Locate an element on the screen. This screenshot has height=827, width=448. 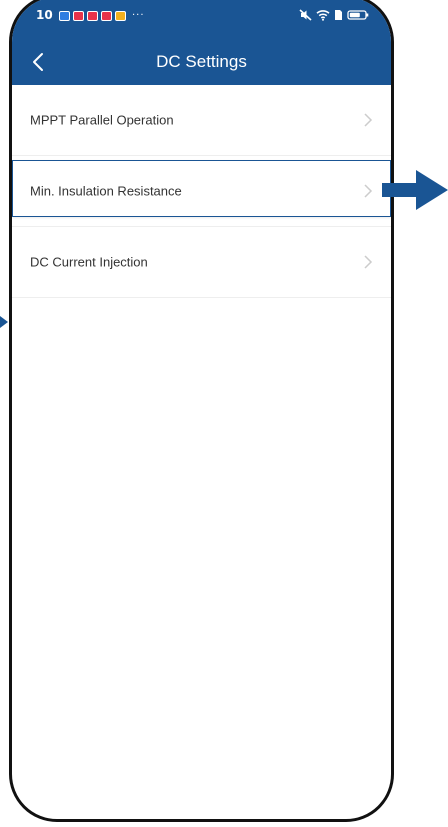
notification-icons: ··· is located at coordinates (102, 15).